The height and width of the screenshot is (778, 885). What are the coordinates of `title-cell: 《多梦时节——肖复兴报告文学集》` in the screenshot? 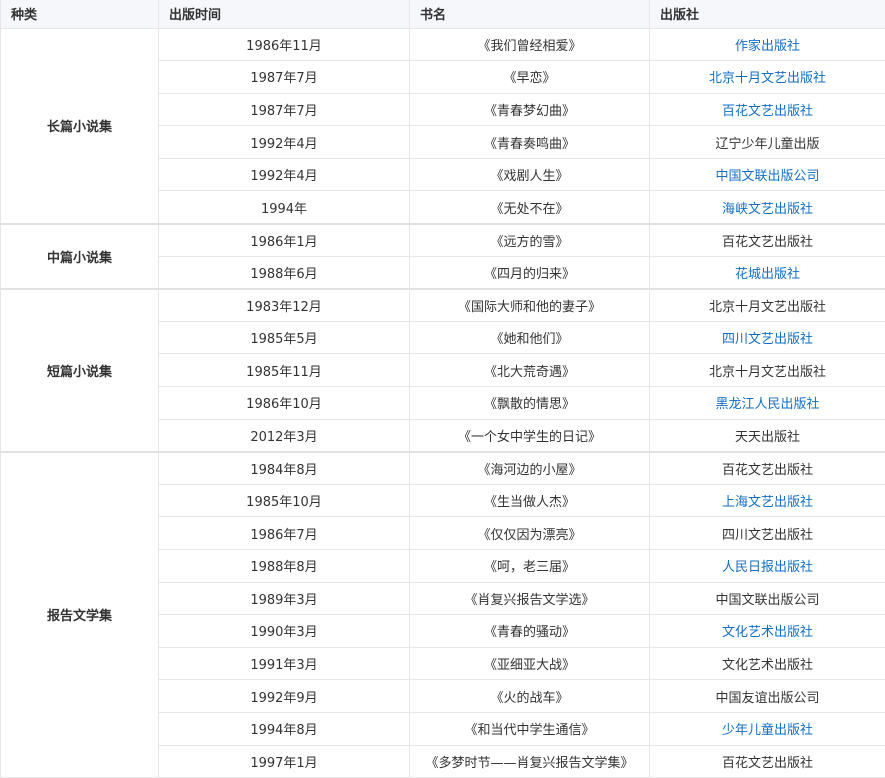 It's located at (530, 761).